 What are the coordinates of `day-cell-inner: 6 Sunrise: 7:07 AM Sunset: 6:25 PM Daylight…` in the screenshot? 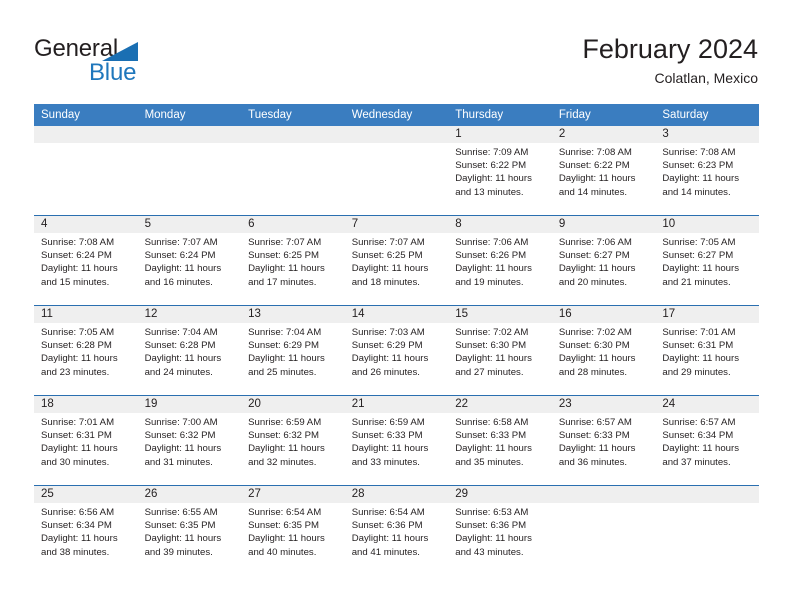 It's located at (293, 260).